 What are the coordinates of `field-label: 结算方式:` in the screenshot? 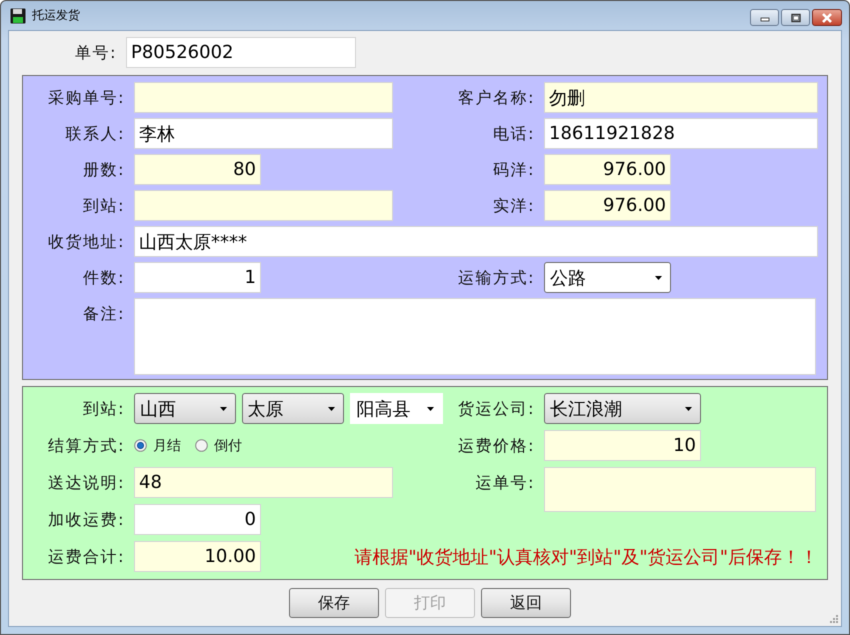 It's located at (86, 446).